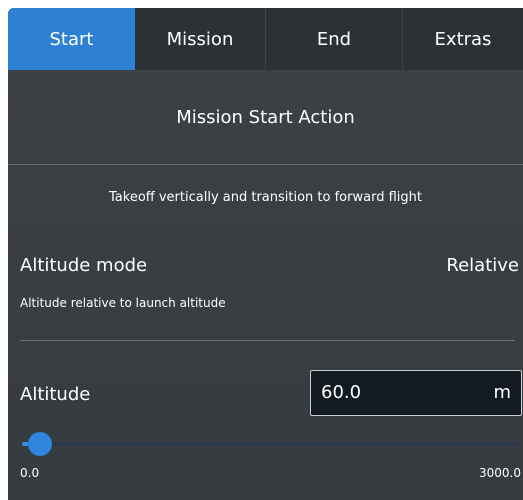 The image size is (523, 500). What do you see at coordinates (482, 265) in the screenshot?
I see `altitude-mode-value: Relative` at bounding box center [482, 265].